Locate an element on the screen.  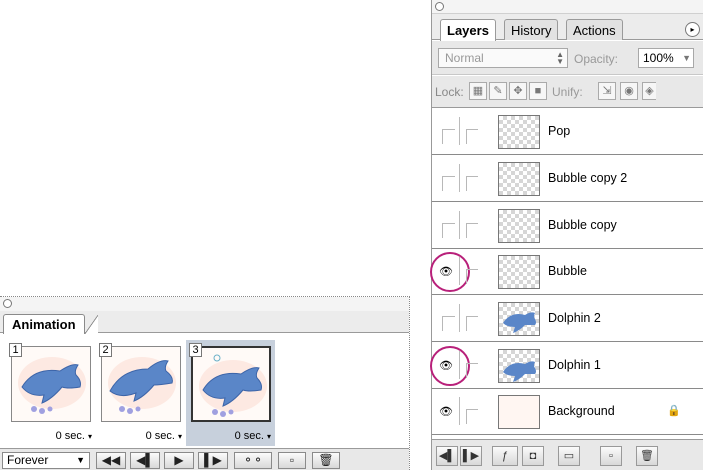
eye-icon: 👁 is located at coordinates (446, 412).